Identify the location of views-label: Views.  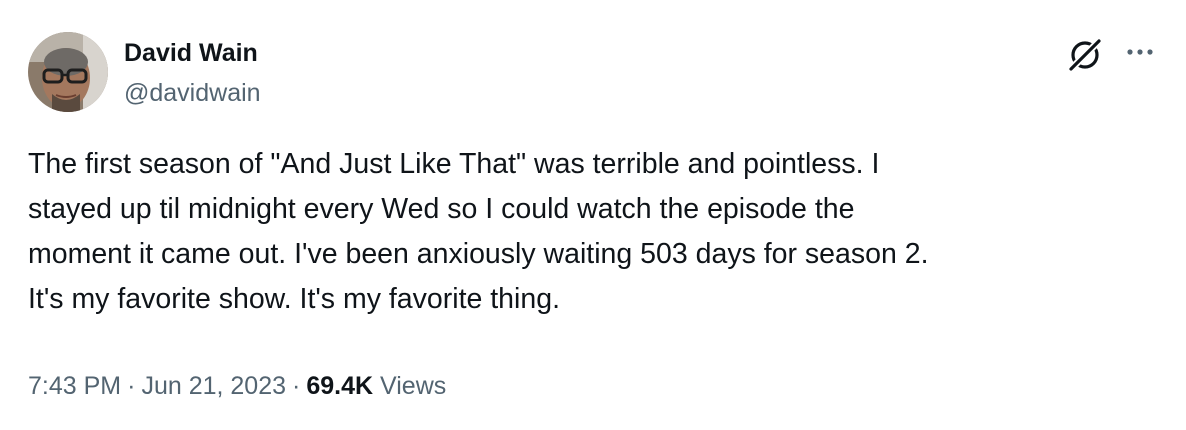
(413, 386).